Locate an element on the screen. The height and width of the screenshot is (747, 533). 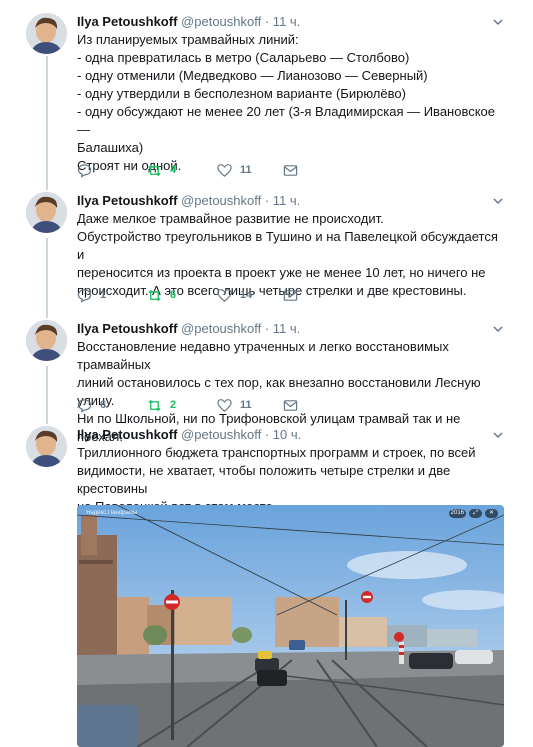
panorama-controls: 2016 ⤢ ✕ is located at coordinates (473, 513).